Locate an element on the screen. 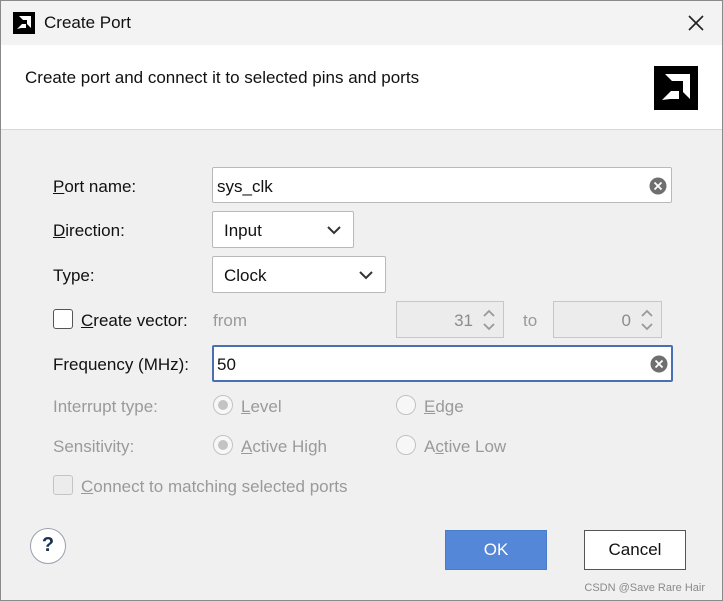  title-bar: Create Port is located at coordinates (361, 23).